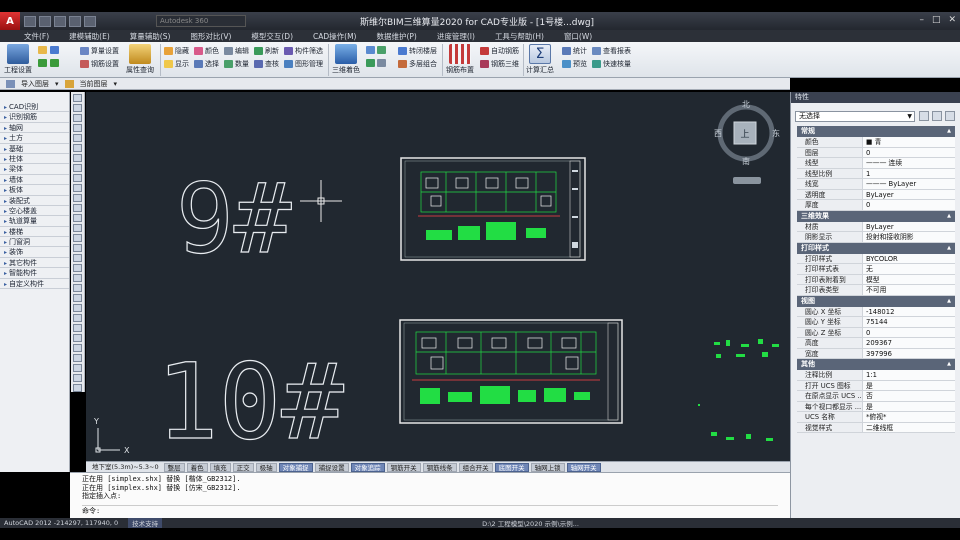  Describe the element at coordinates (77, 208) in the screenshot. I see `mirror-tool-icon` at that location.